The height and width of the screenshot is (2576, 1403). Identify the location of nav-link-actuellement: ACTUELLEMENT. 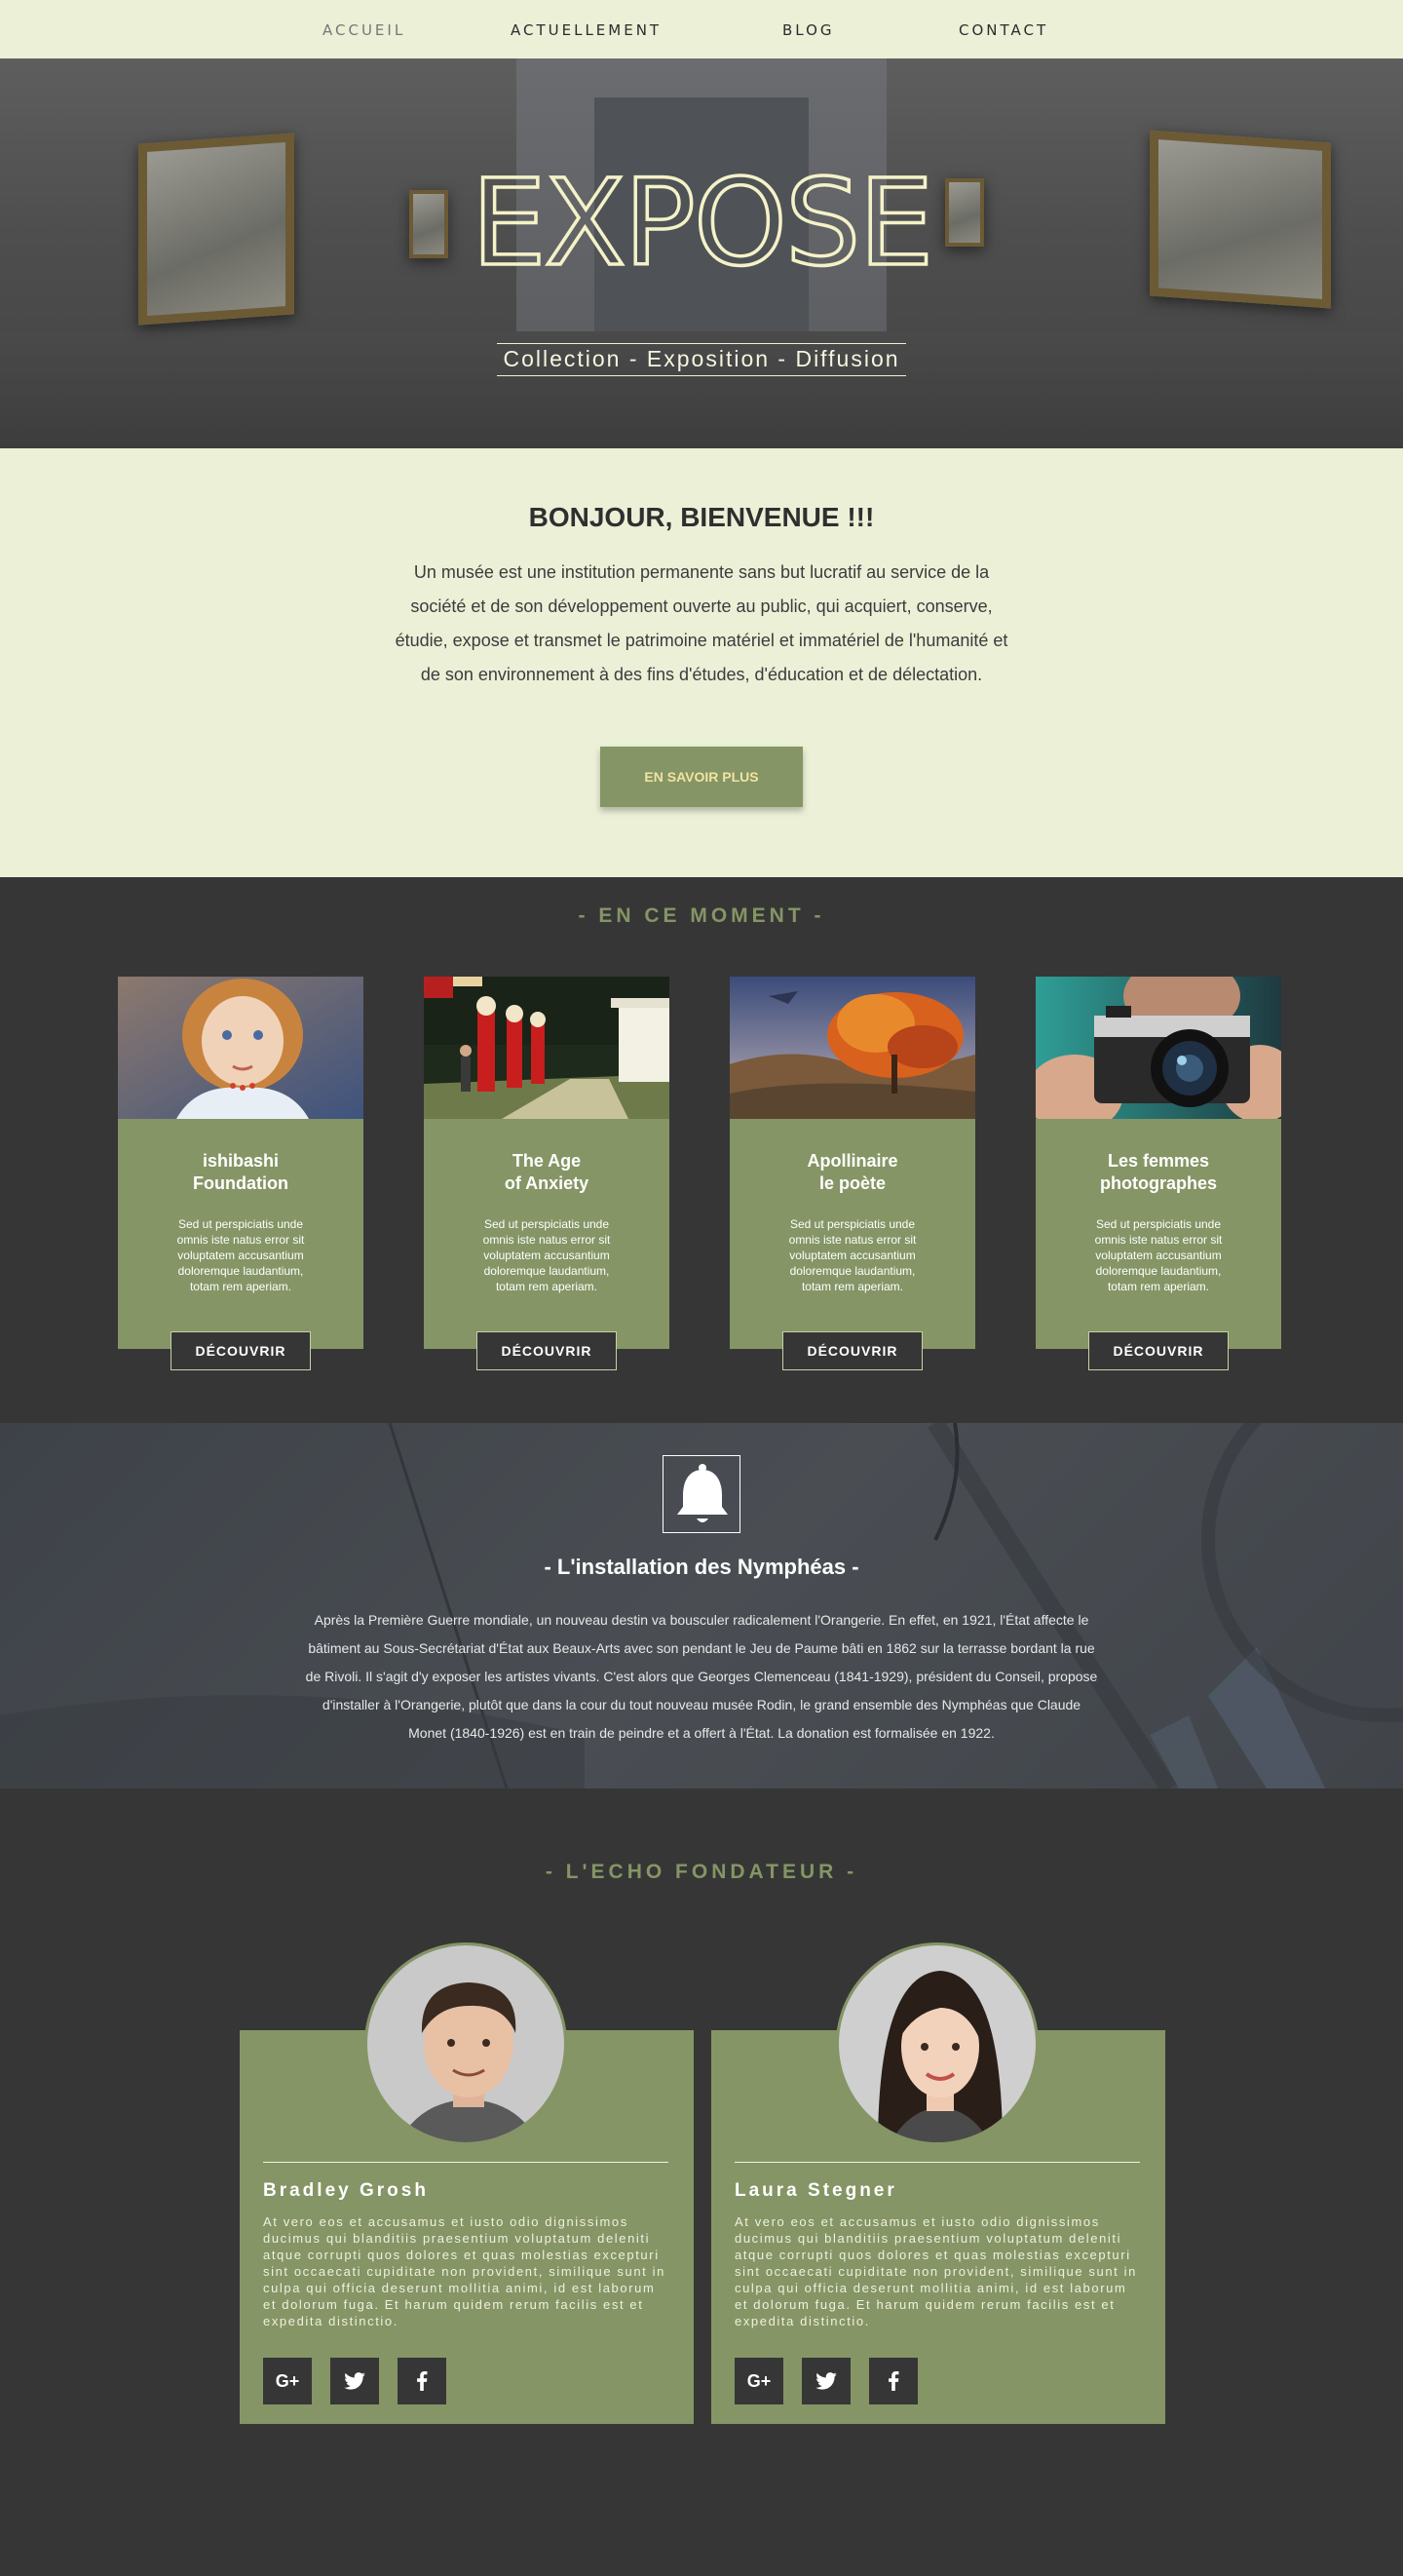
(586, 30).